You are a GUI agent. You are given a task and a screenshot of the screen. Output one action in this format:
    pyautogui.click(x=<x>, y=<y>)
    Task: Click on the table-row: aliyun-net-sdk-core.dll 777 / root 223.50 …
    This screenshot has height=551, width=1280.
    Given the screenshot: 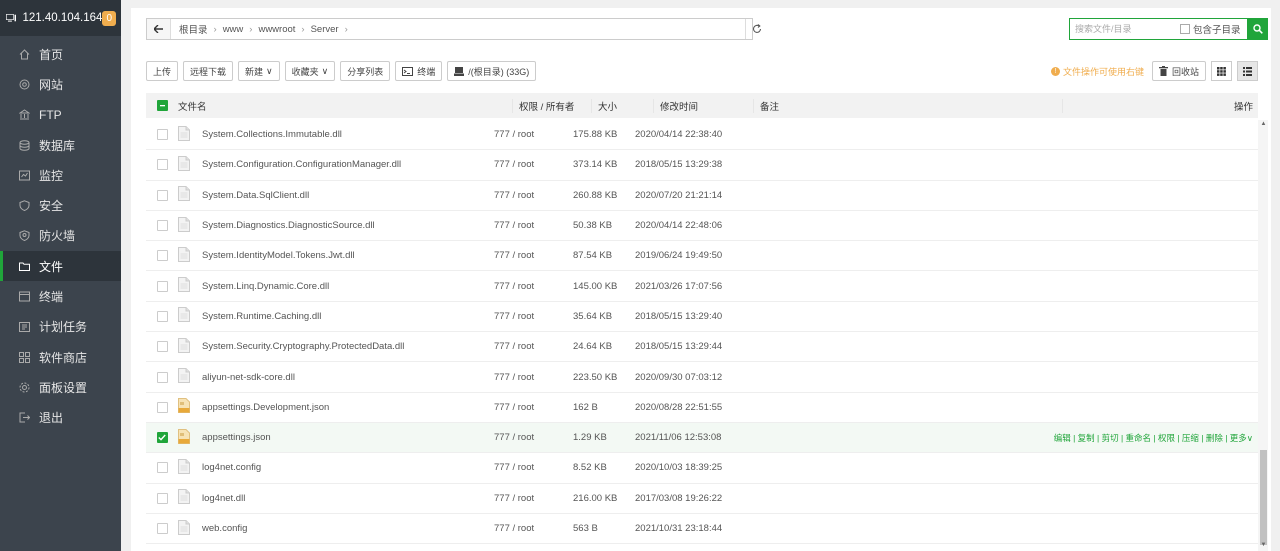 What is the action you would take?
    pyautogui.click(x=702, y=377)
    